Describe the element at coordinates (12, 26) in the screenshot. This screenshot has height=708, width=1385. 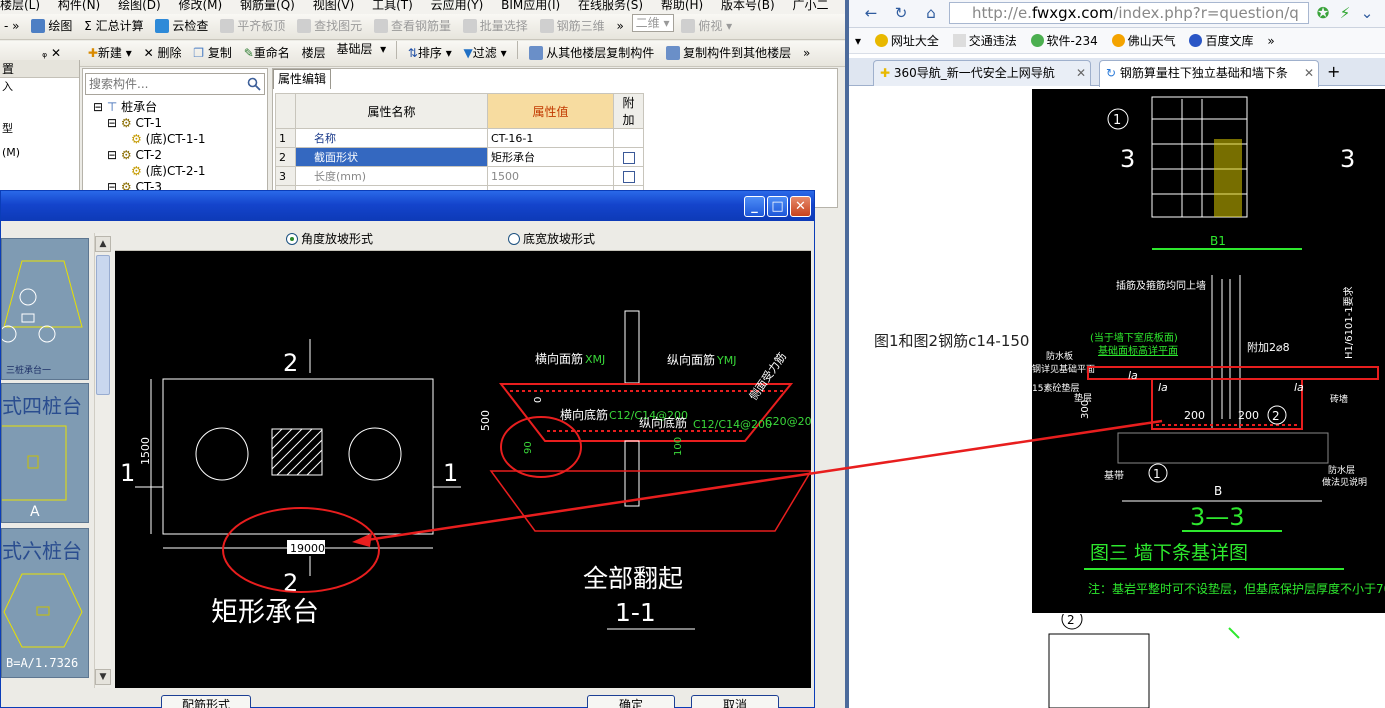
I see `toolbar-overflow: - »` at that location.